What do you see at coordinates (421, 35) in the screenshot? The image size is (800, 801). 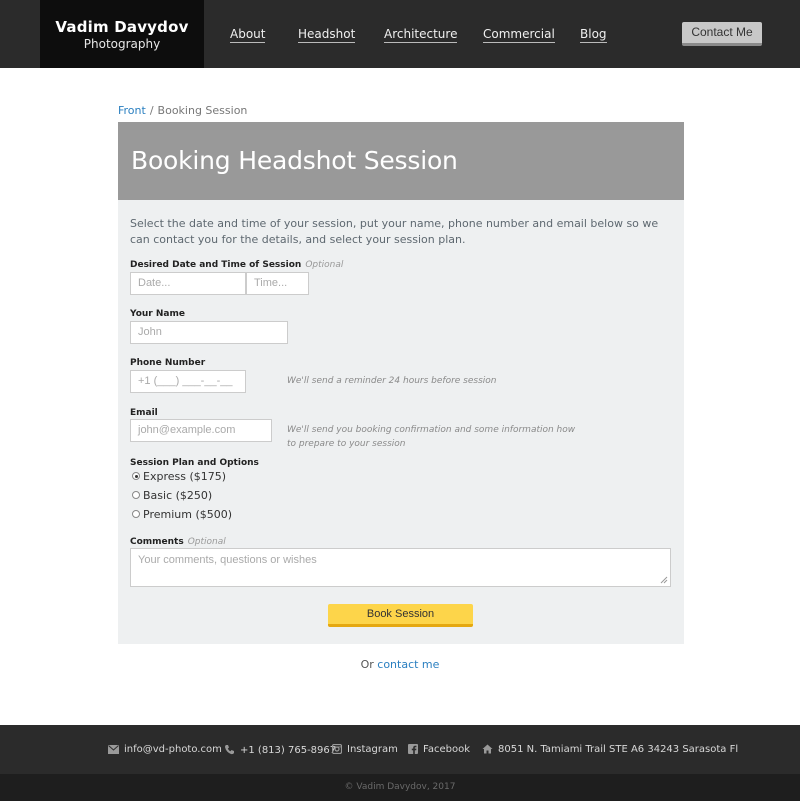 I see `nav-architecture: Architecture` at bounding box center [421, 35].